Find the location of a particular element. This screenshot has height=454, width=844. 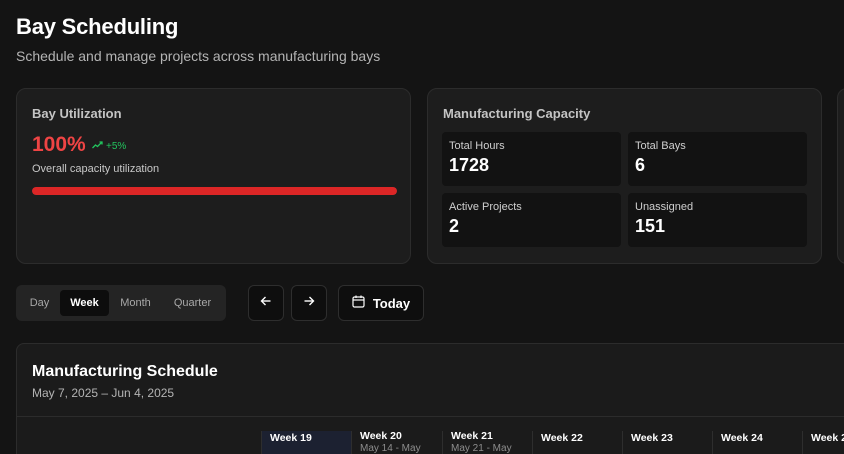

today-label: Today is located at coordinates (391, 303).